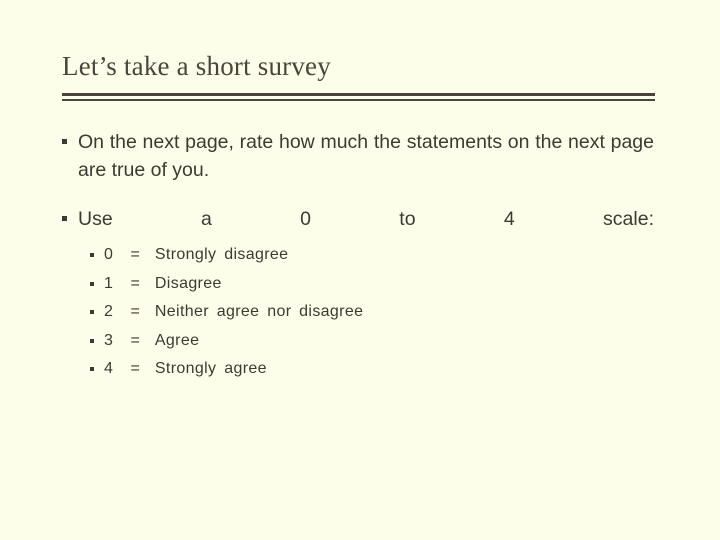 Image resolution: width=720 pixels, height=540 pixels. I want to click on scale-label: Strongly agree, so click(210, 368).